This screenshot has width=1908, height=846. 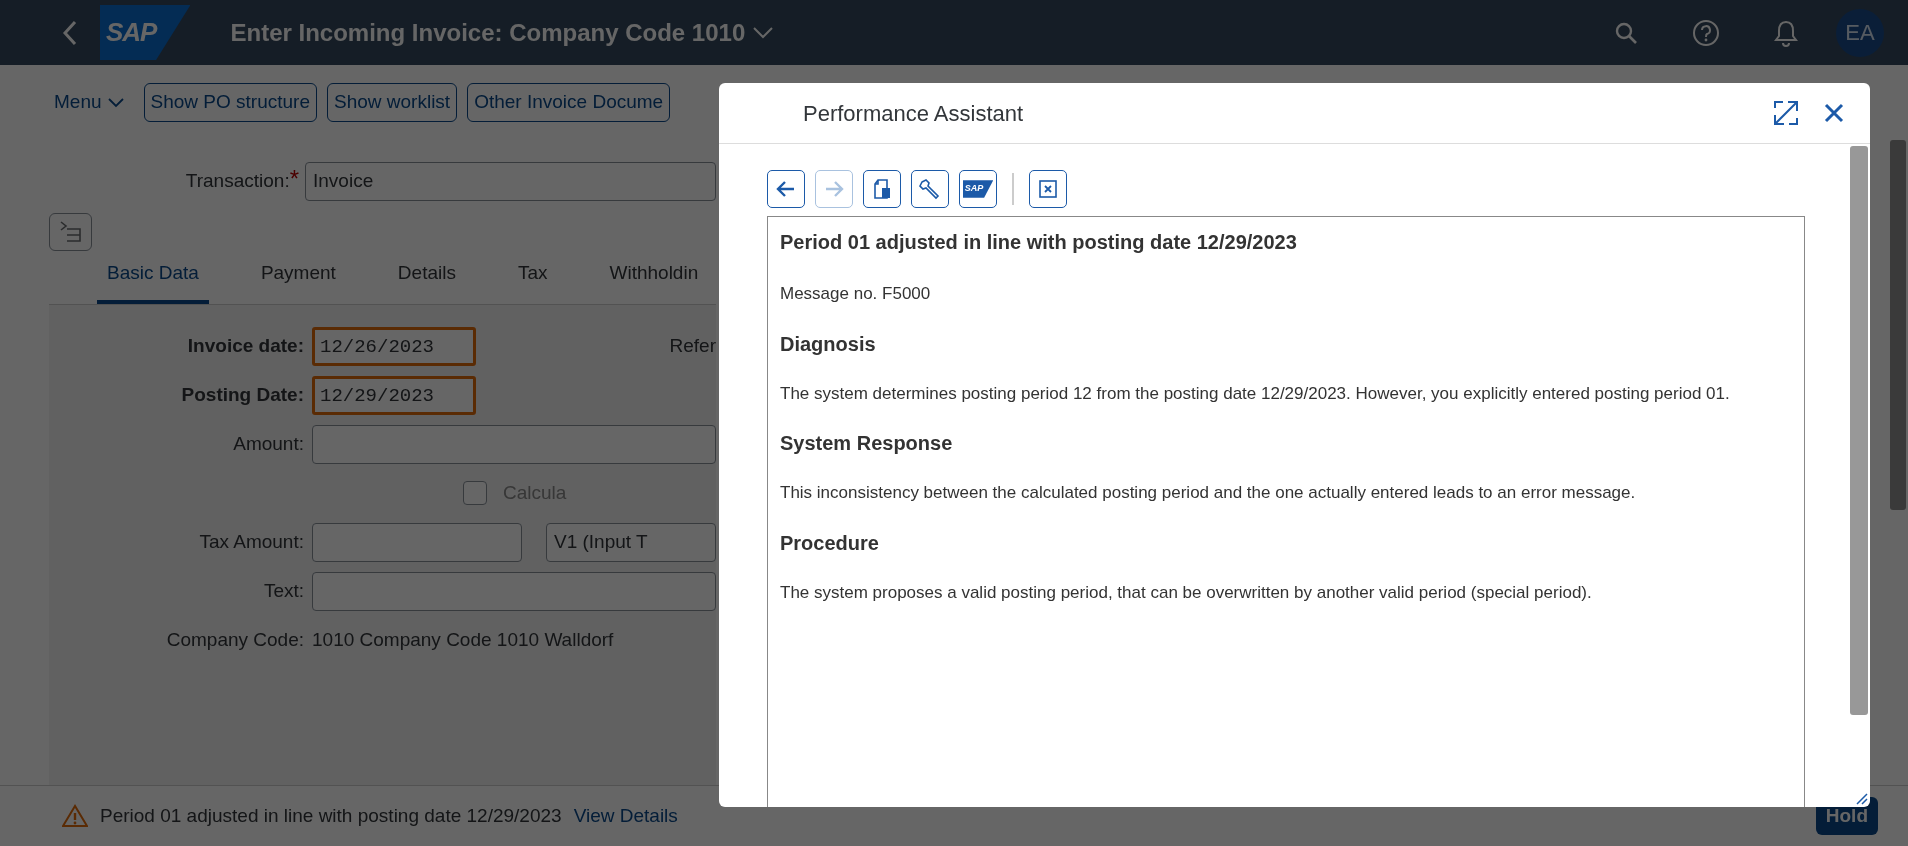 What do you see at coordinates (392, 102) in the screenshot?
I see `toolbar-button: Show worklist` at bounding box center [392, 102].